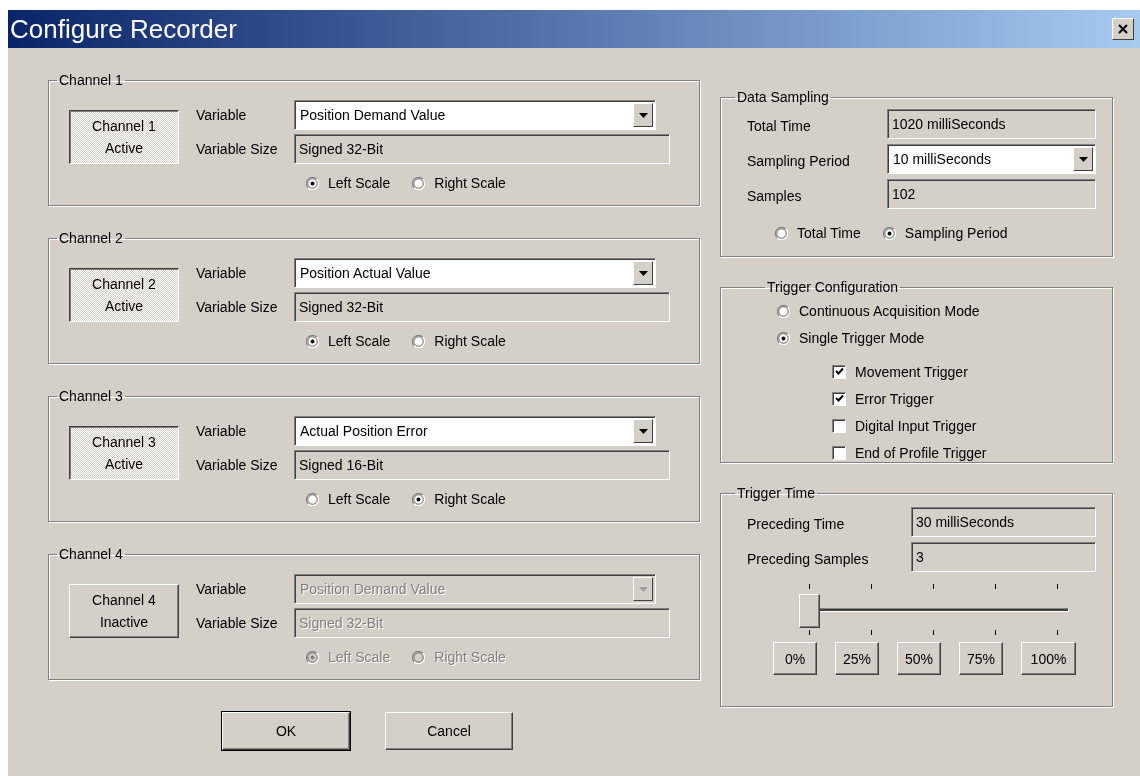 The image size is (1140, 776). Describe the element at coordinates (1048, 658) in the screenshot. I see `preset-button: 100%` at that location.